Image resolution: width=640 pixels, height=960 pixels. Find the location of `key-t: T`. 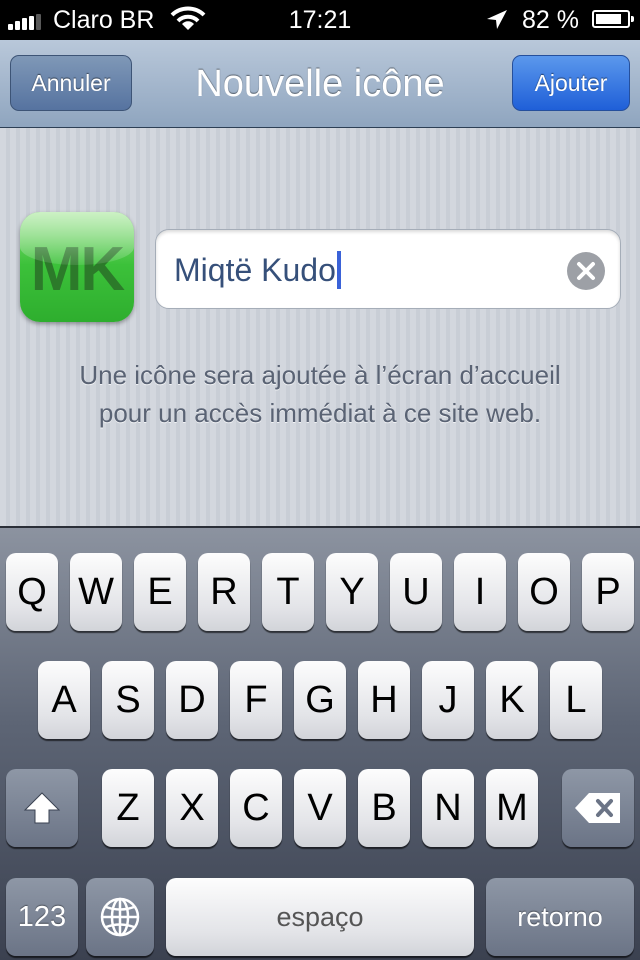

key-t: T is located at coordinates (288, 592).